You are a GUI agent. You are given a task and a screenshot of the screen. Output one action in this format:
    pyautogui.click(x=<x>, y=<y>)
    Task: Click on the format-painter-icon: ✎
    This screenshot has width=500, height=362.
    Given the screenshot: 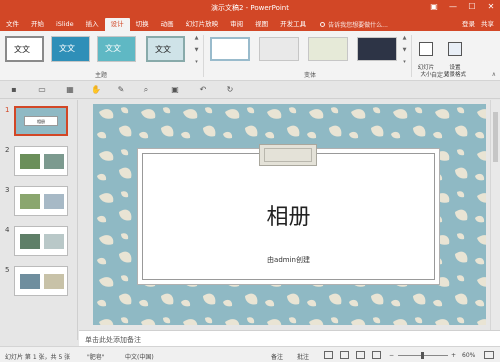 What is the action you would take?
    pyautogui.click(x=121, y=90)
    